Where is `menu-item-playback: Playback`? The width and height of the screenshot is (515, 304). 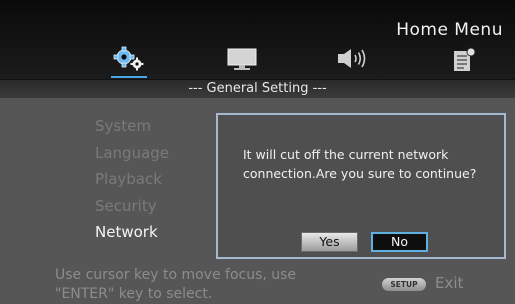
menu-item-playback: Playback is located at coordinates (132, 179).